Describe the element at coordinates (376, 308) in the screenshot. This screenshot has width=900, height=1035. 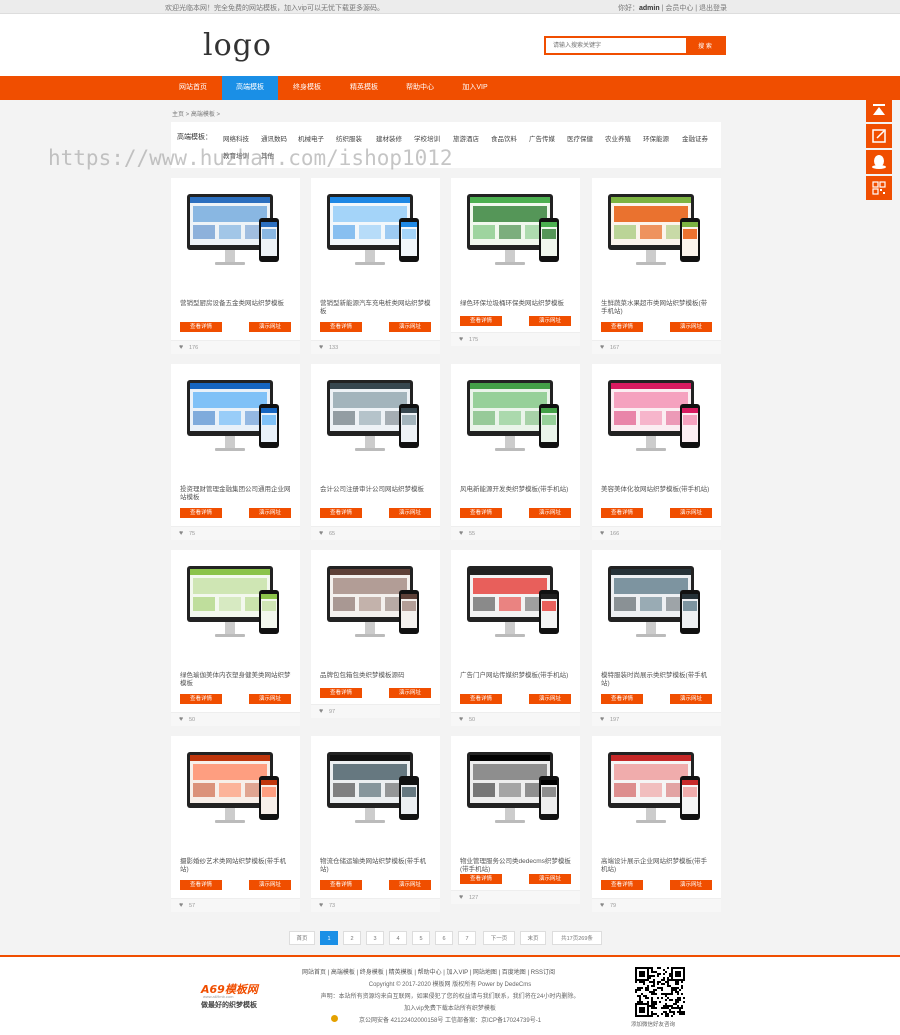
I see `template-title: 营销型新能源汽车充电桩类网站织梦模板` at that location.